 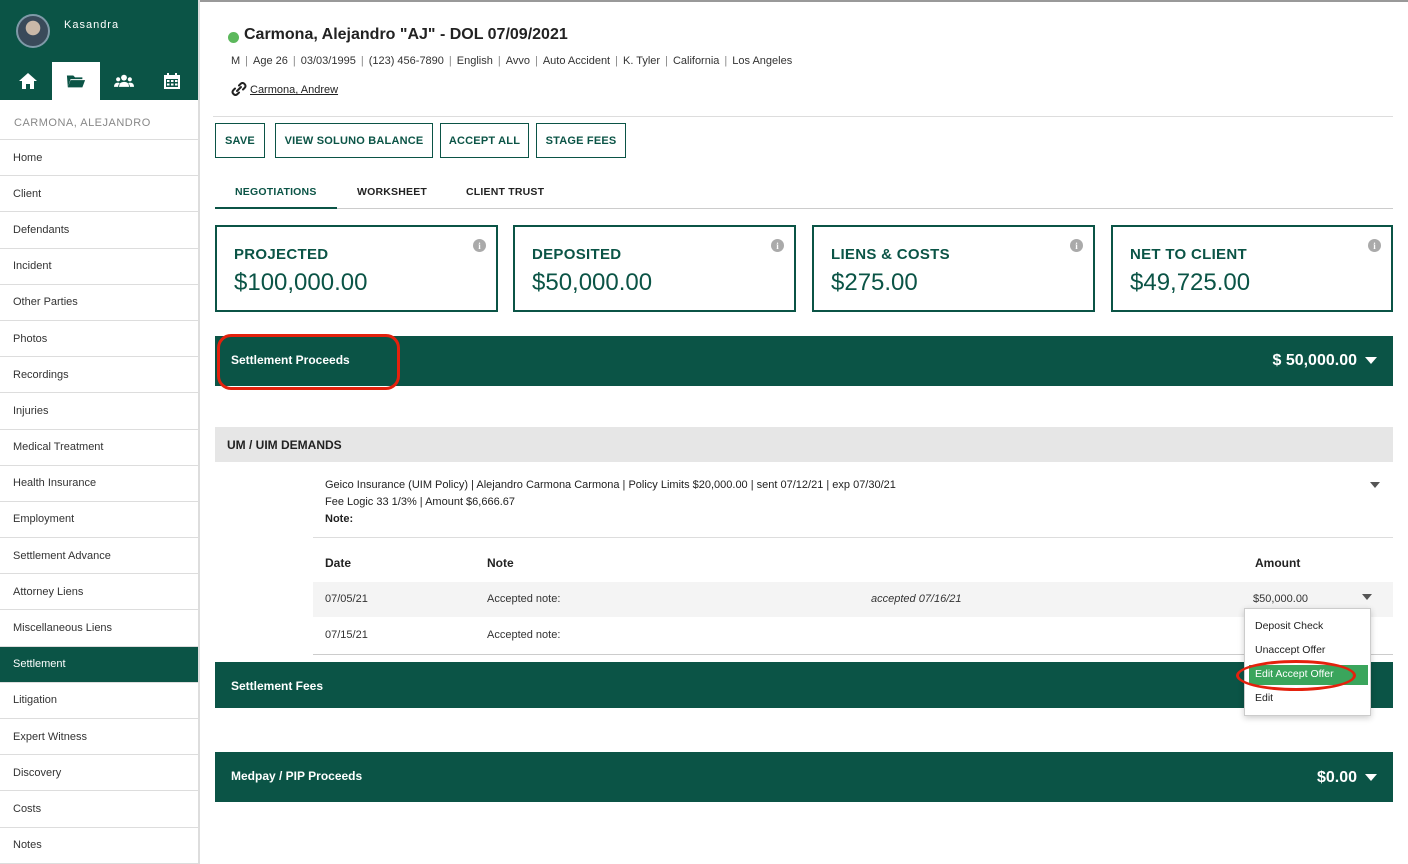 I want to click on calendar-icon, so click(x=172, y=81).